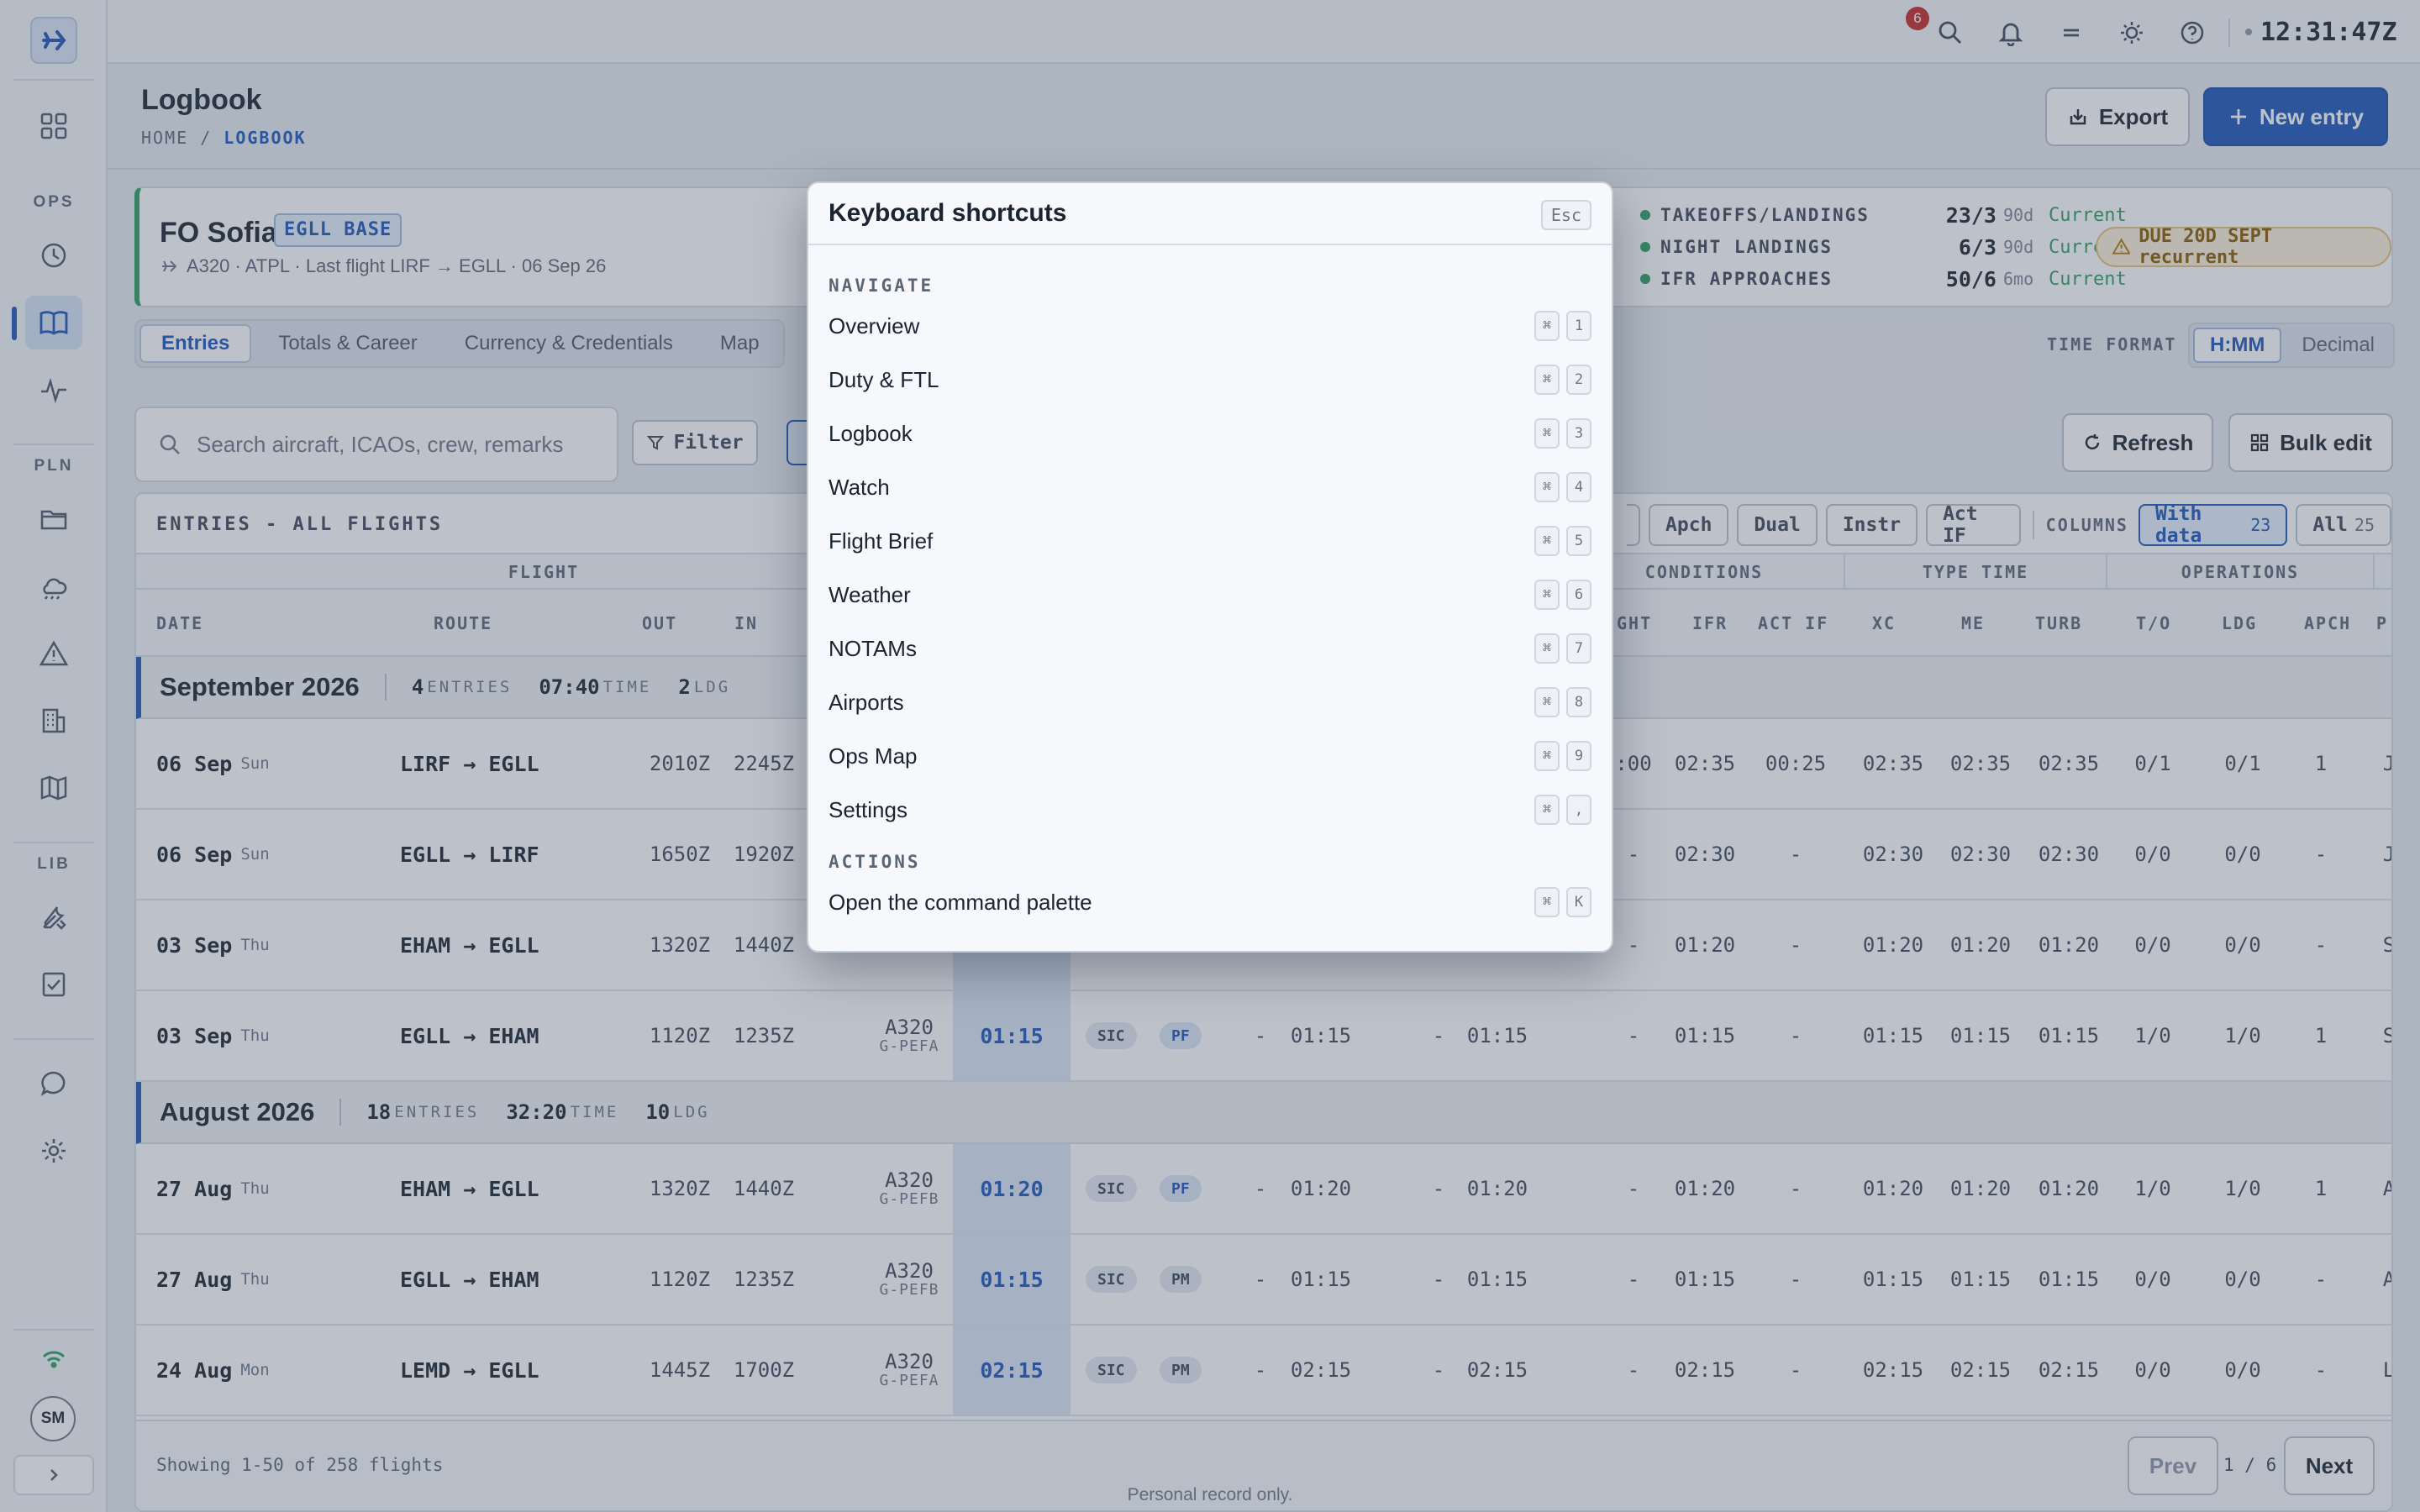 Image resolution: width=2420 pixels, height=1512 pixels. I want to click on shortcut-row: Watch ⌘ 4, so click(1210, 487).